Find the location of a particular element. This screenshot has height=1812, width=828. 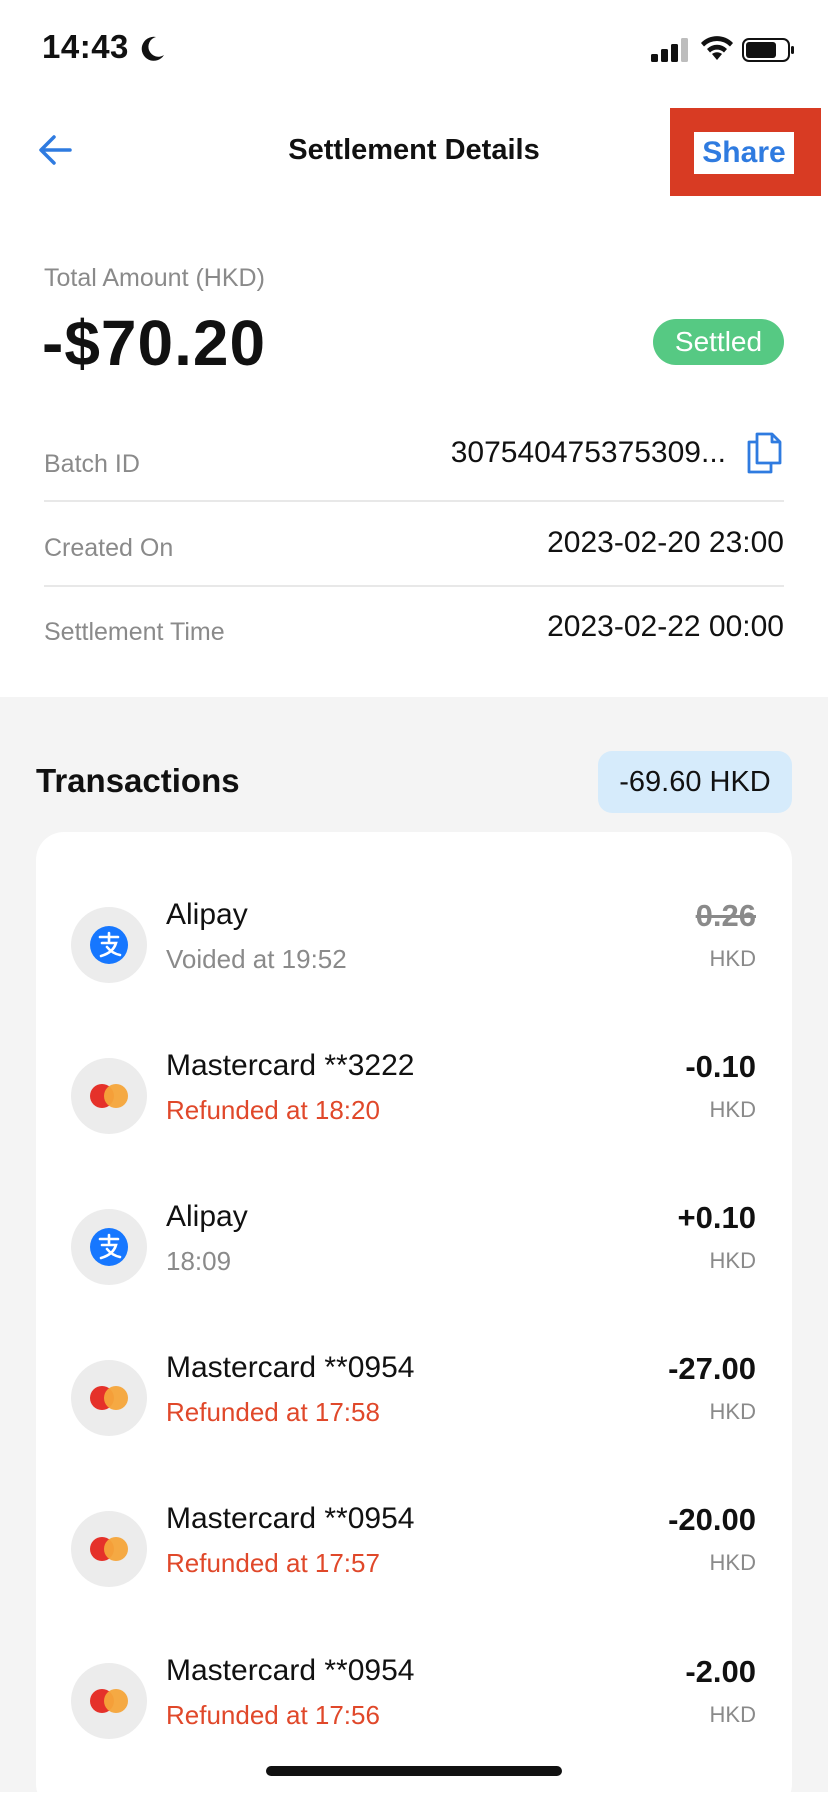

home-indicator is located at coordinates (414, 1771).